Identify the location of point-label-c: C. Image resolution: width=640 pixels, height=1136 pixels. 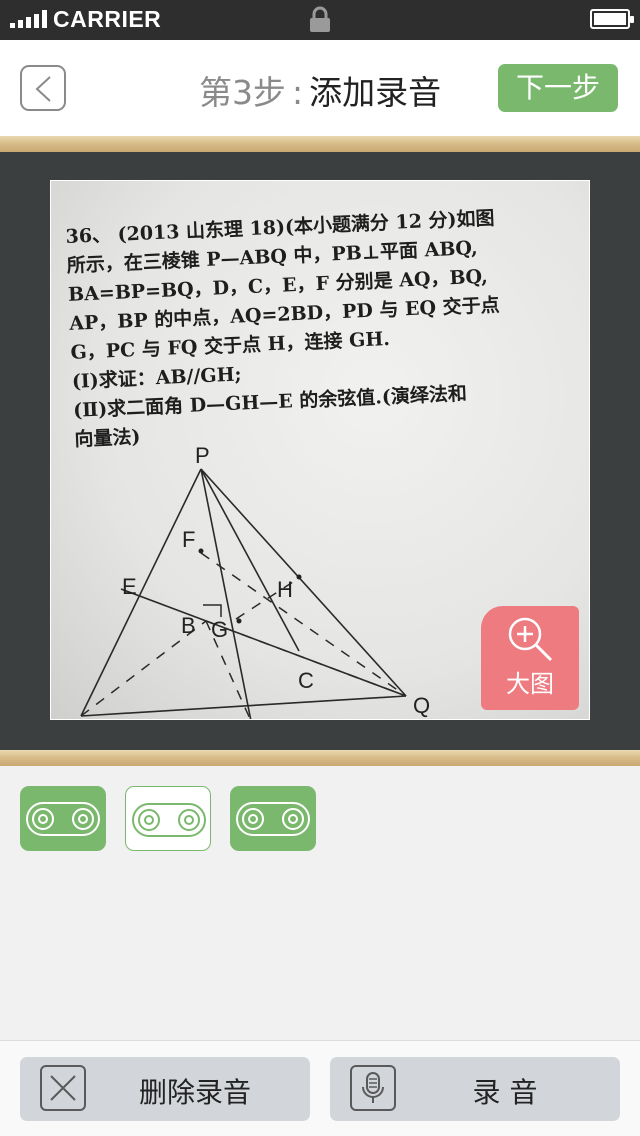
(306, 680).